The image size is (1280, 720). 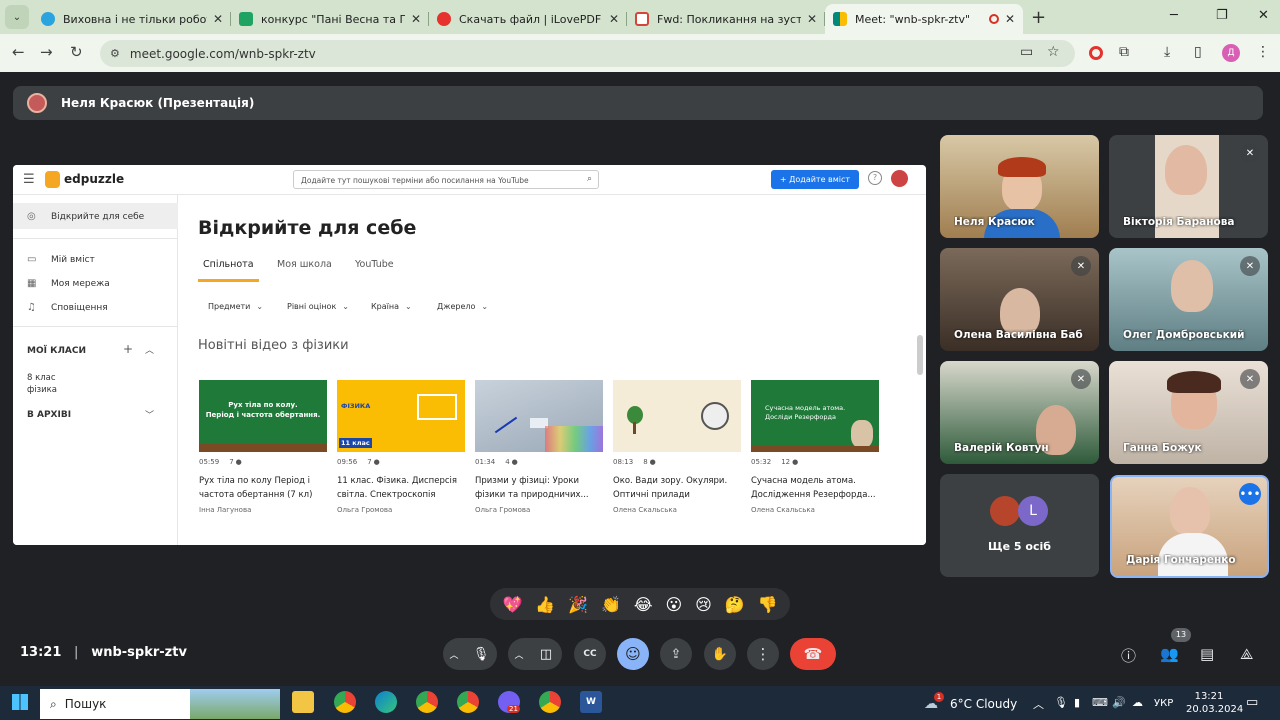 I want to click on participant-tile: ✕ Олена Василівна Баб, so click(x=1019, y=299).